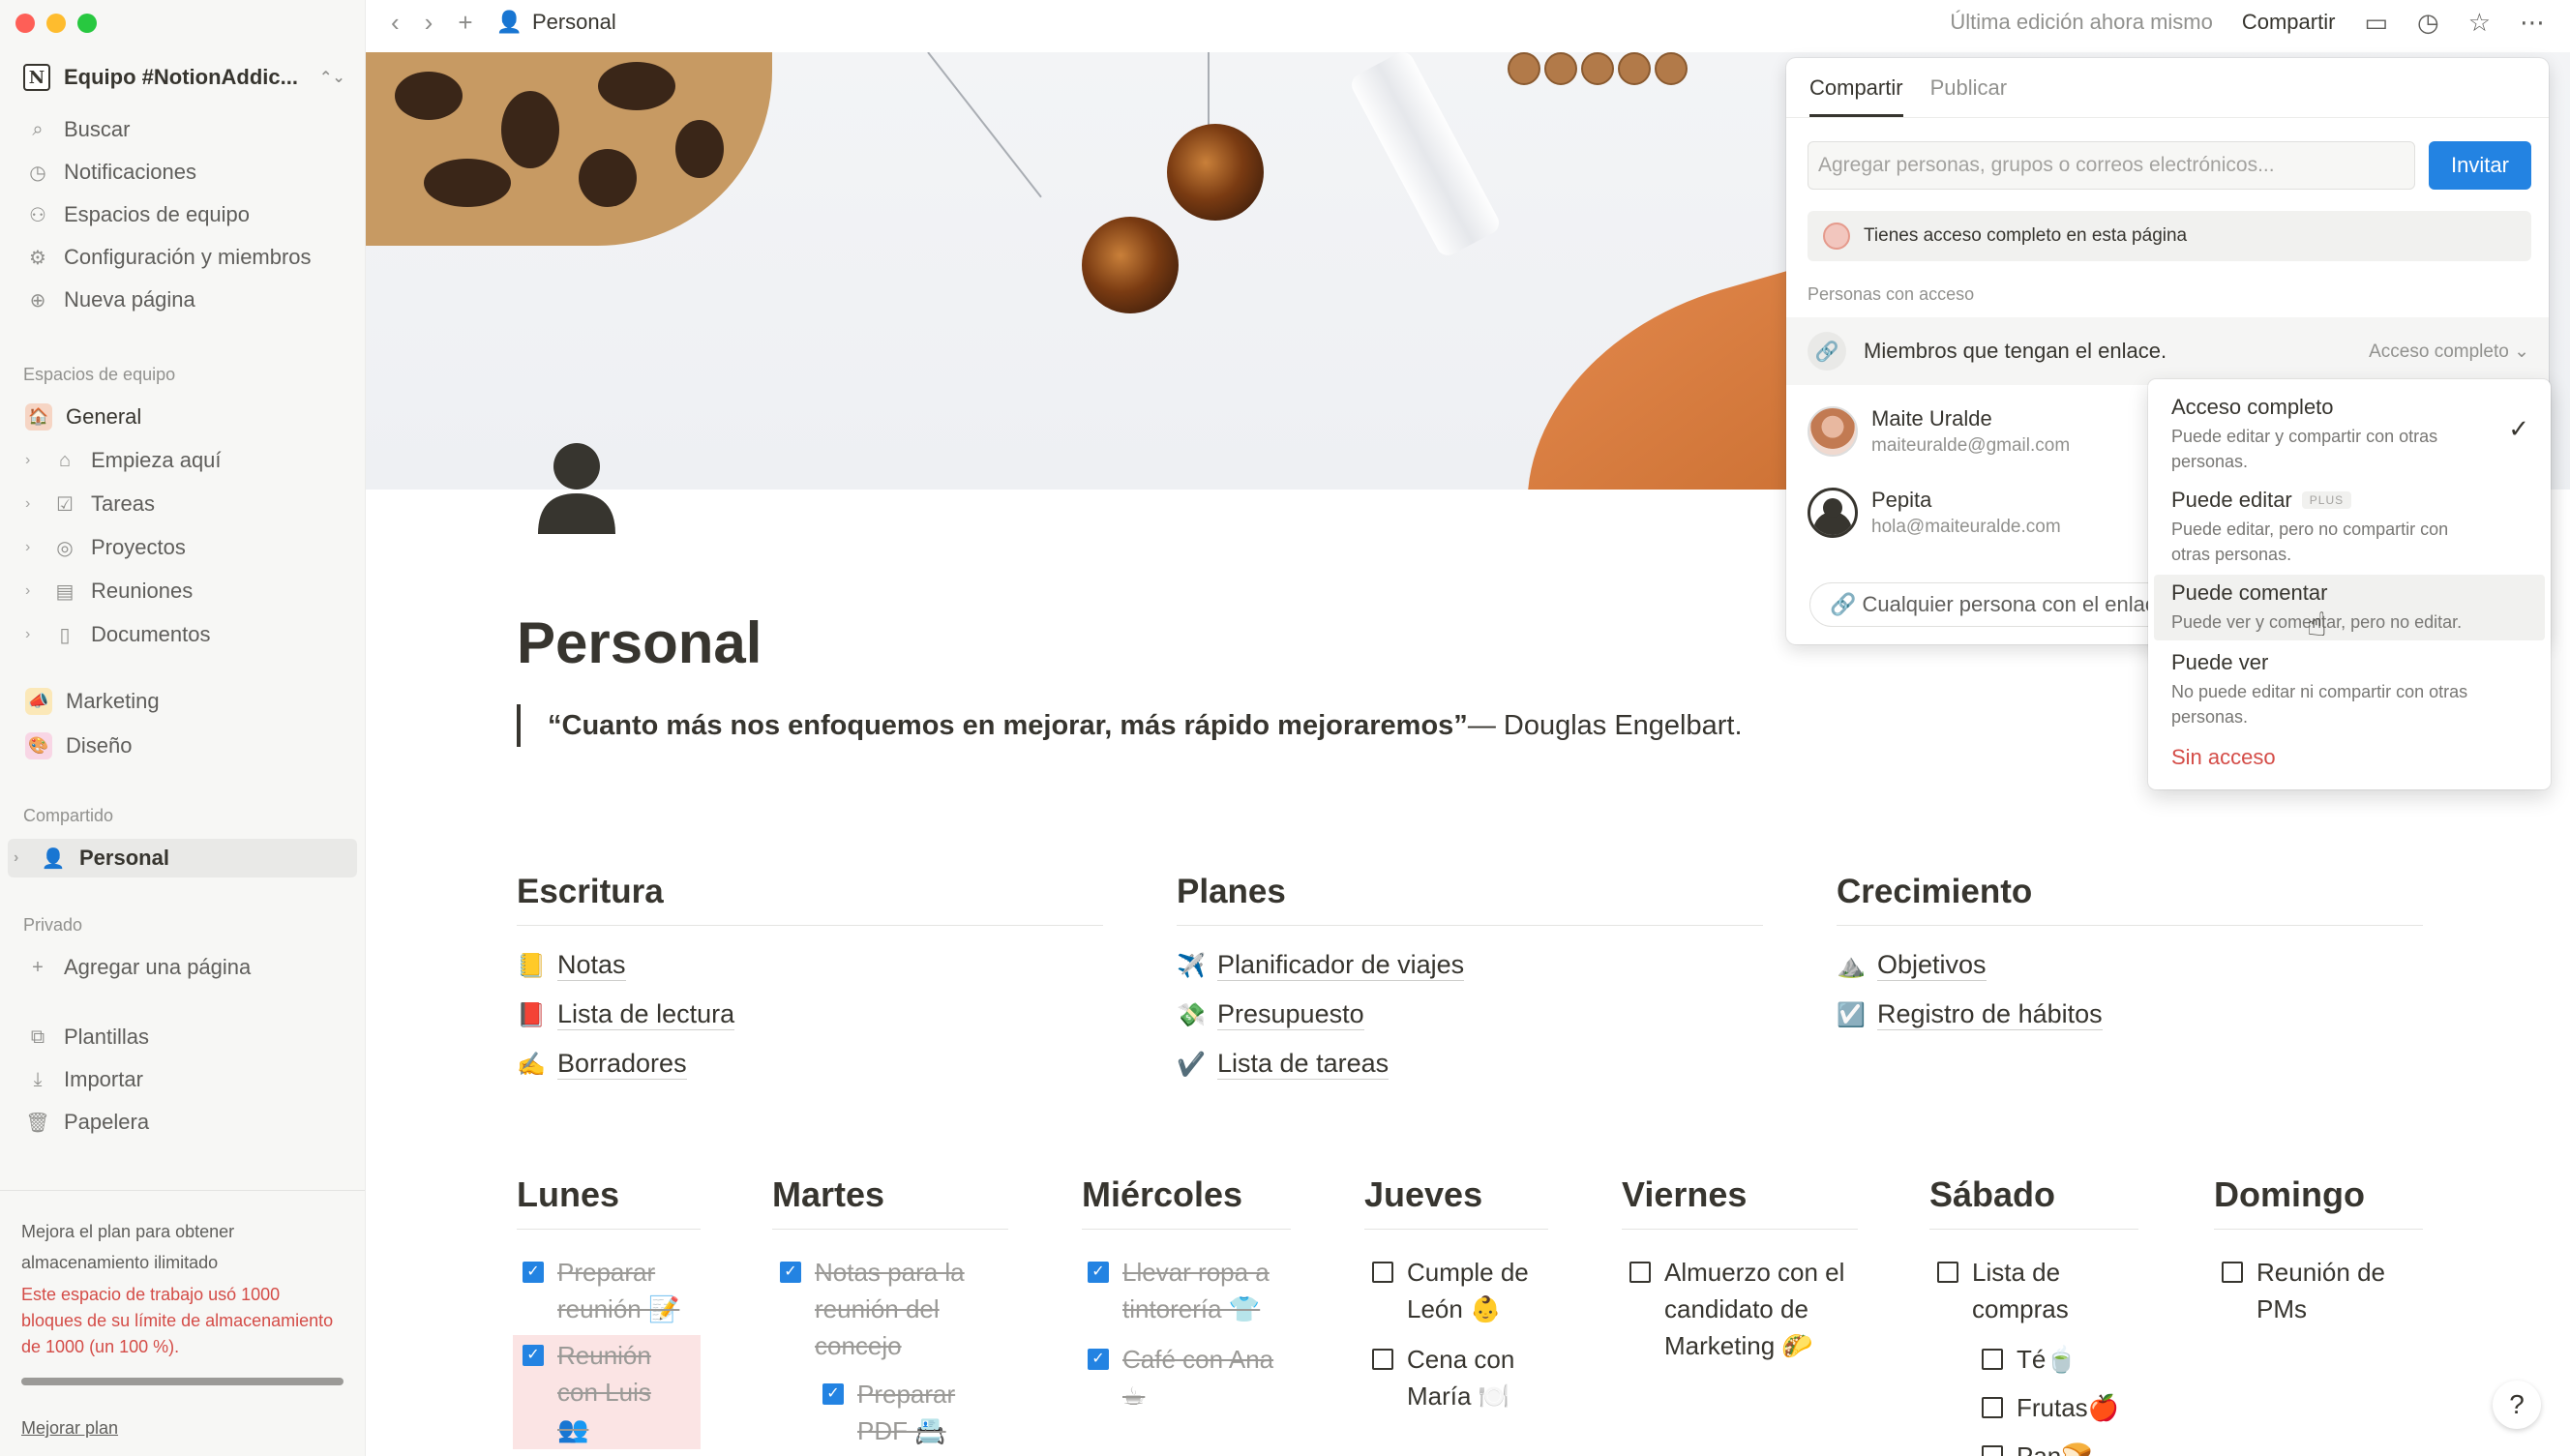 This screenshot has height=1456, width=2570. Describe the element at coordinates (887, 1309) in the screenshot. I see `todo-item: ✓ Notas para la reunión del concejo` at that location.